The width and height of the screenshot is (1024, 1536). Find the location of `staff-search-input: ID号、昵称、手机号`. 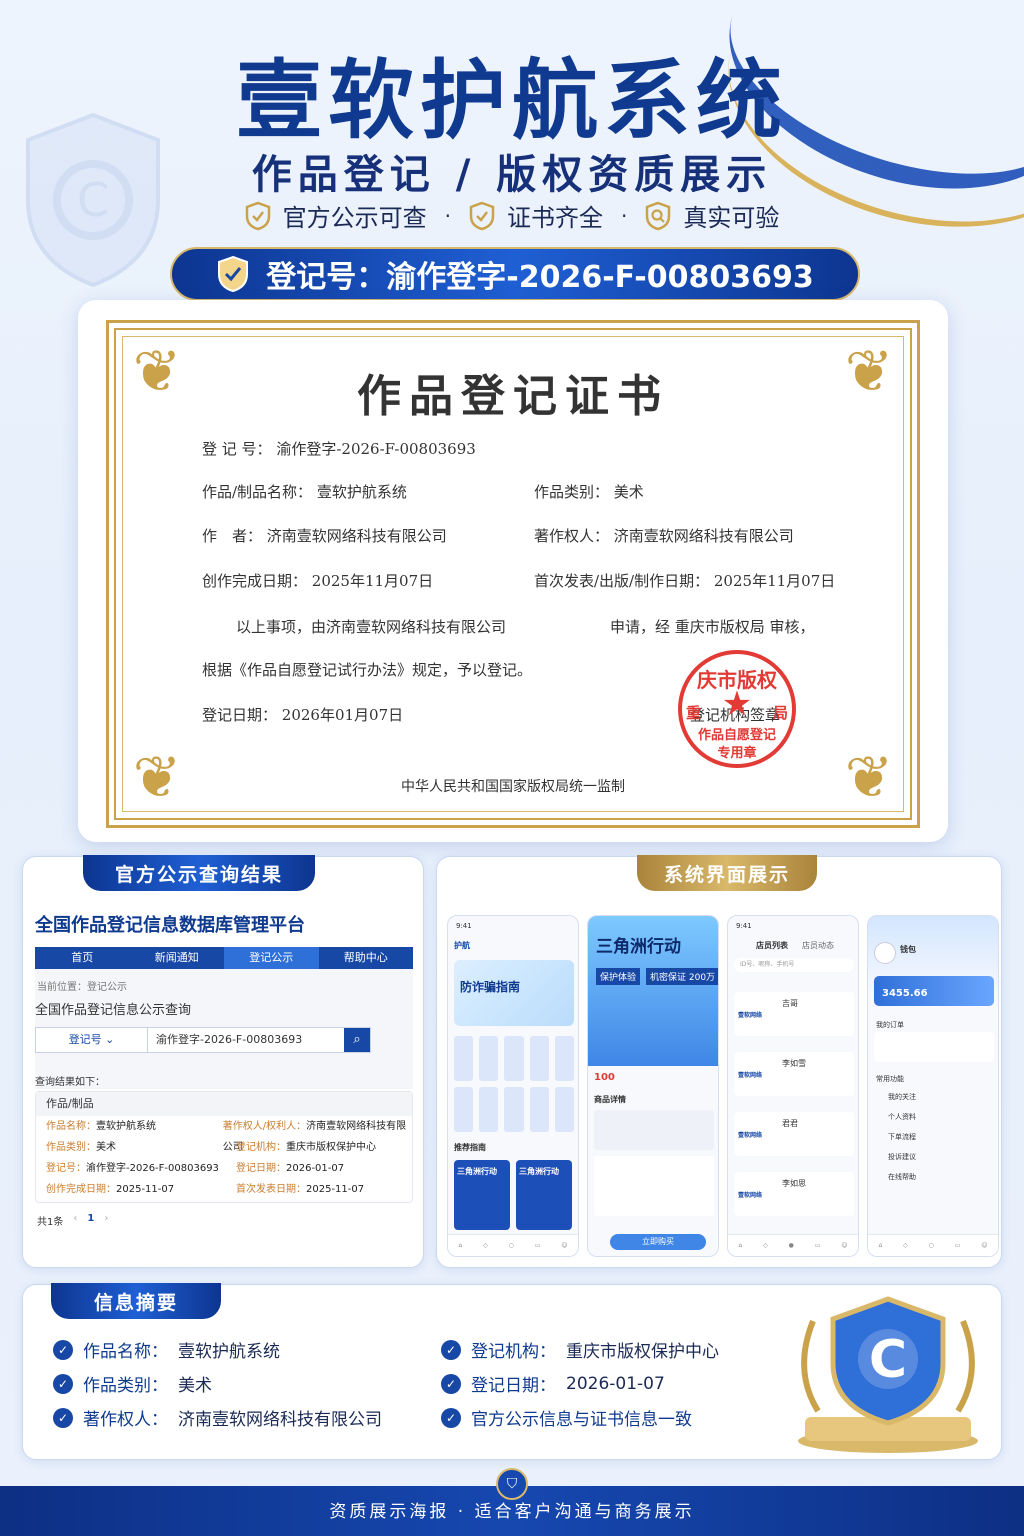

staff-search-input: ID号、昵称、手机号 is located at coordinates (794, 965).